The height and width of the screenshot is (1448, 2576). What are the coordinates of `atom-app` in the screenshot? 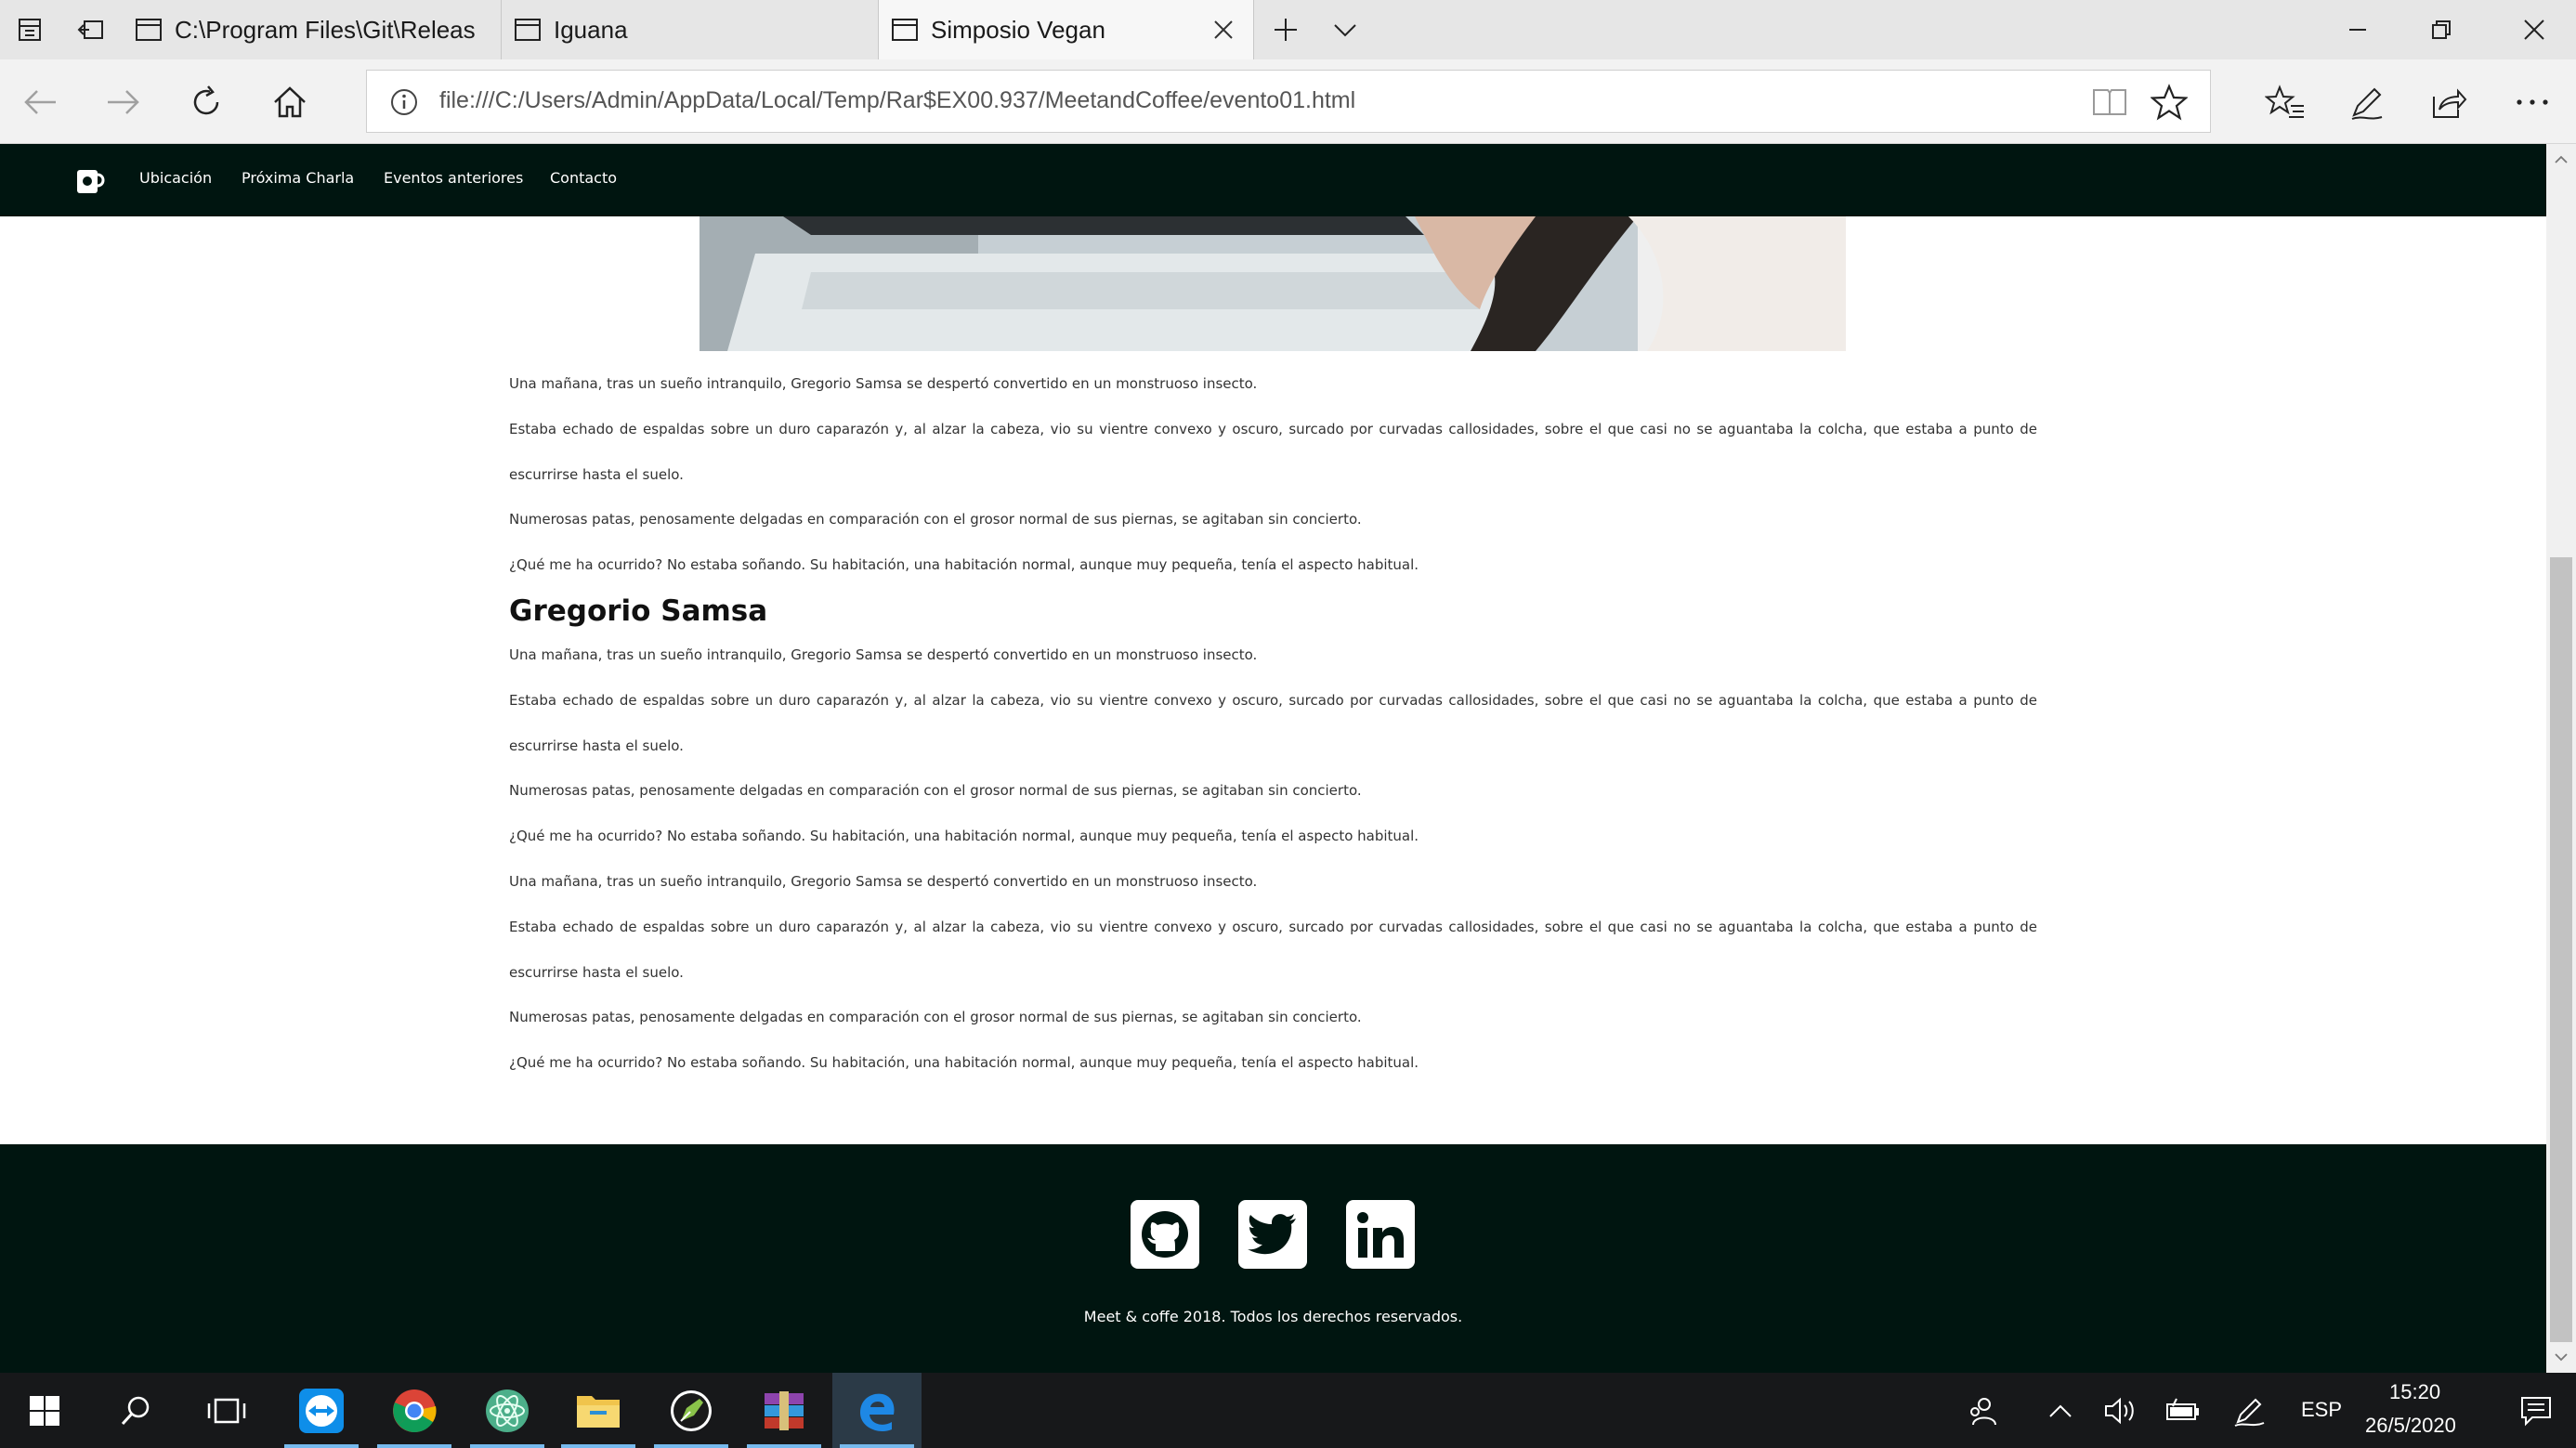 It's located at (508, 1411).